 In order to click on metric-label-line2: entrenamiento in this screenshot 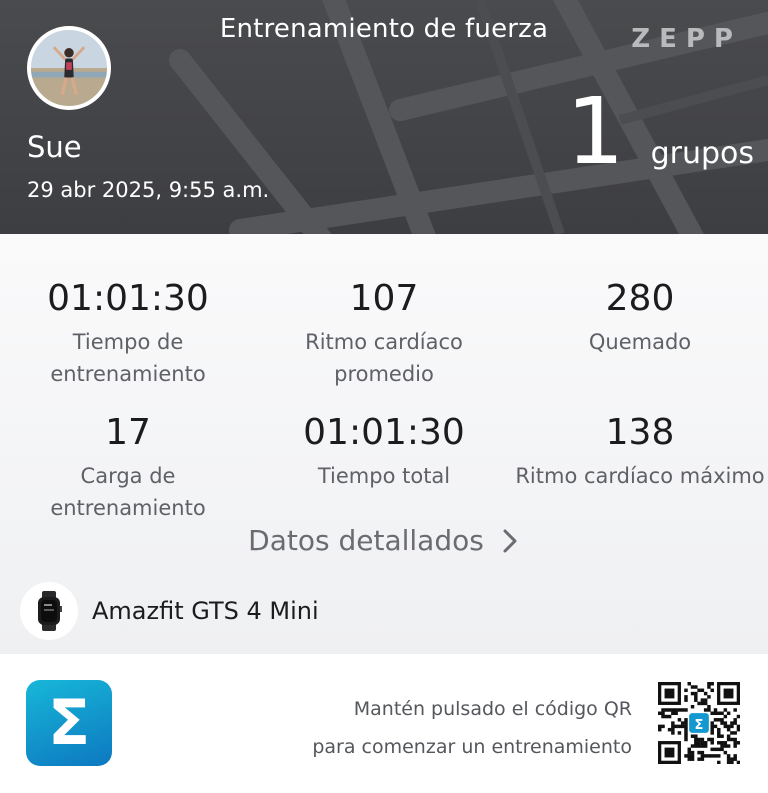, I will do `click(128, 374)`.